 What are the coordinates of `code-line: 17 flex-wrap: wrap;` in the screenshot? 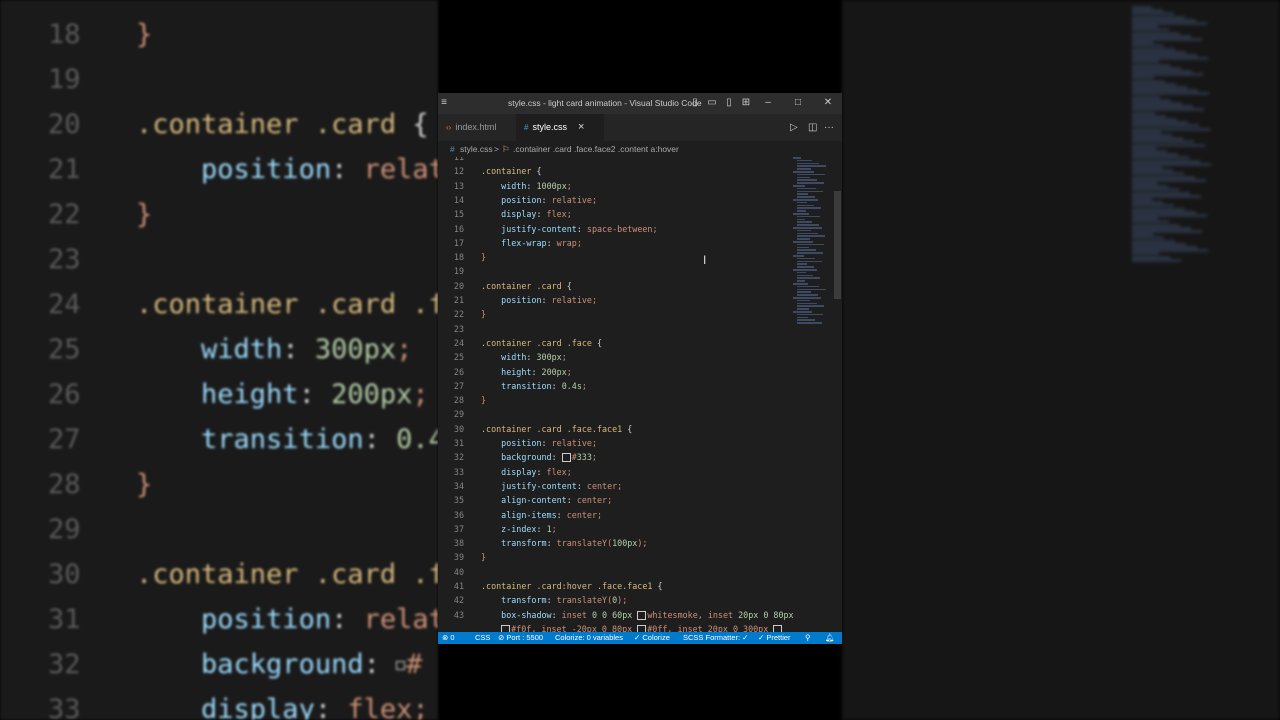 It's located at (618, 243).